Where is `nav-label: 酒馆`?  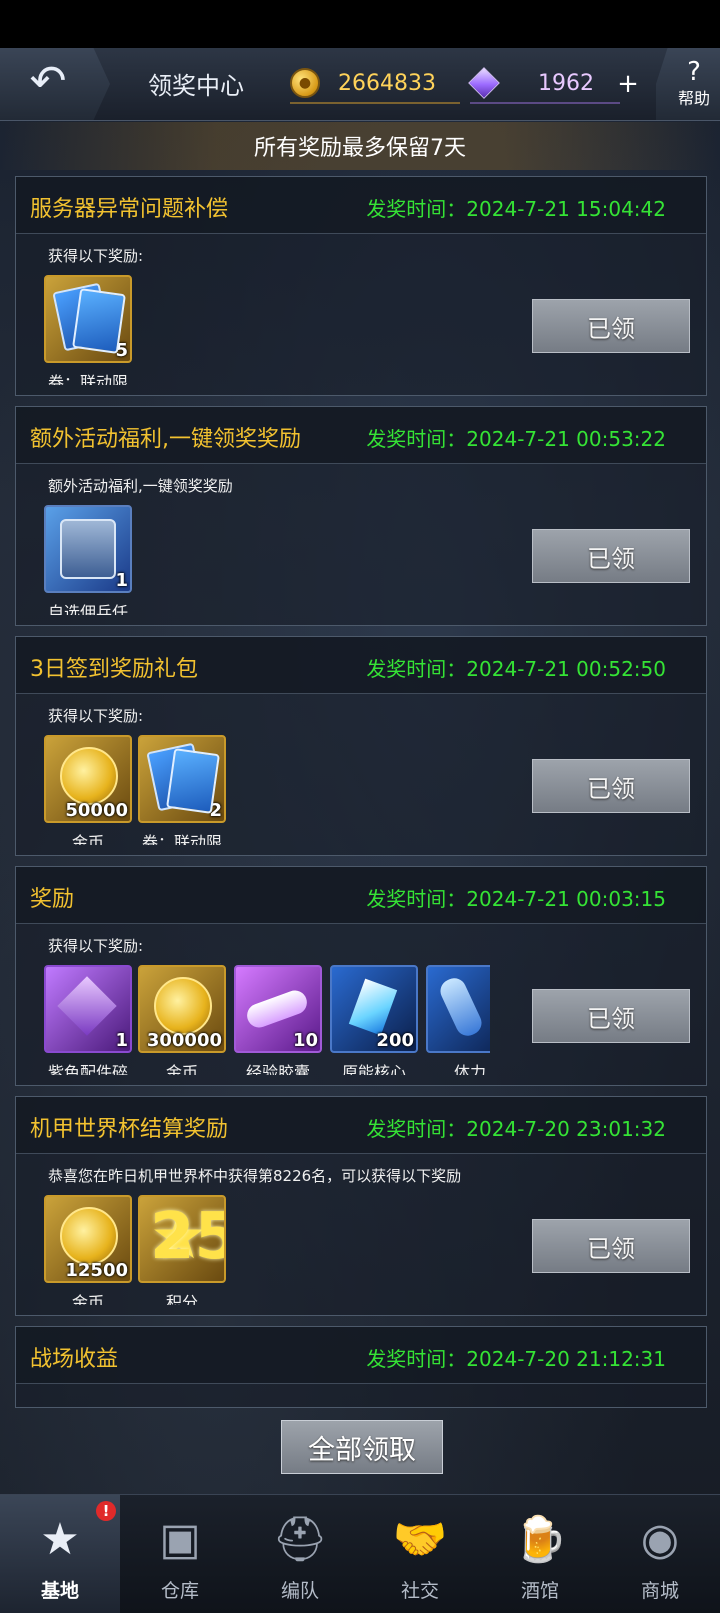 nav-label: 酒馆 is located at coordinates (539, 1591).